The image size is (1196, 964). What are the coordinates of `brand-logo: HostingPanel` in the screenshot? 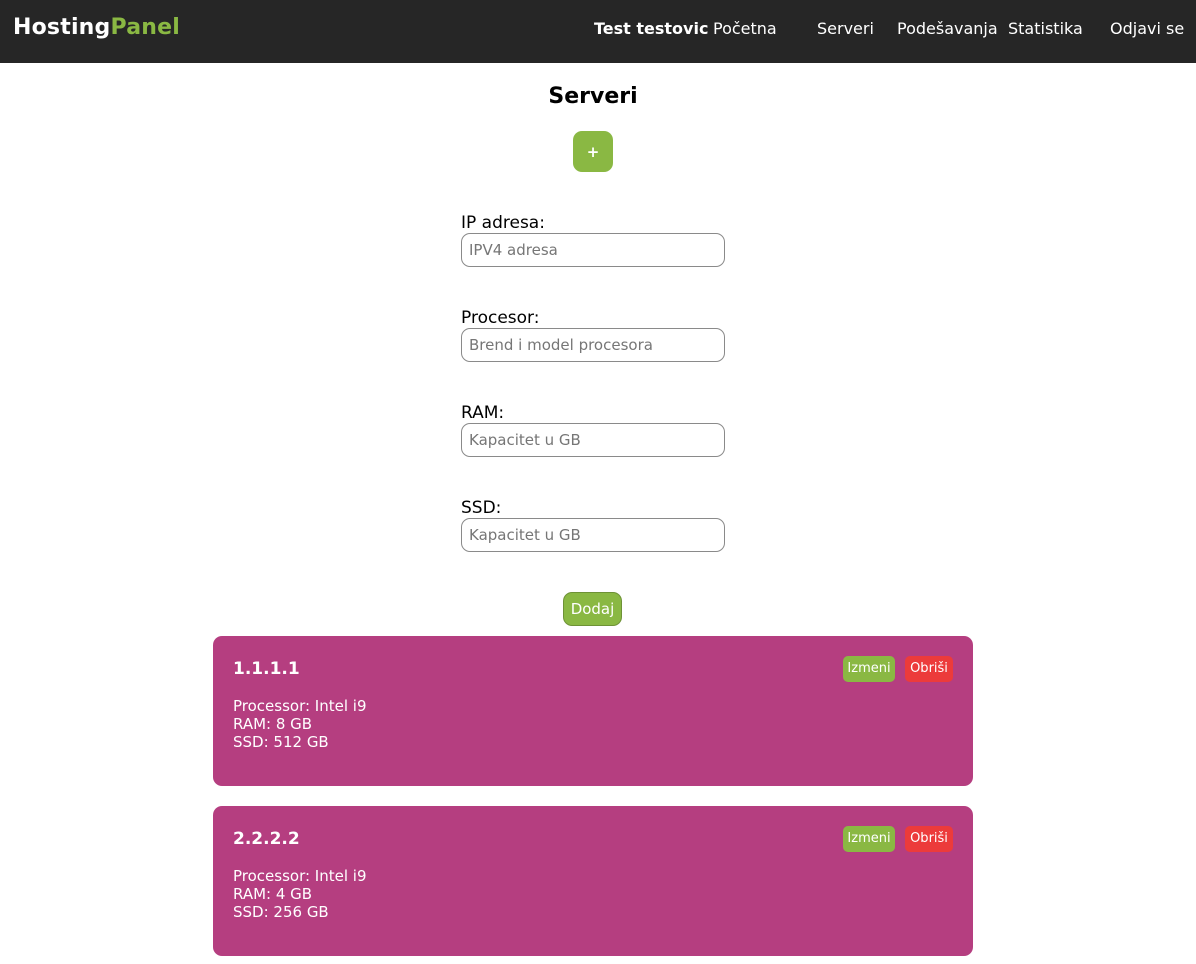 It's located at (96, 28).